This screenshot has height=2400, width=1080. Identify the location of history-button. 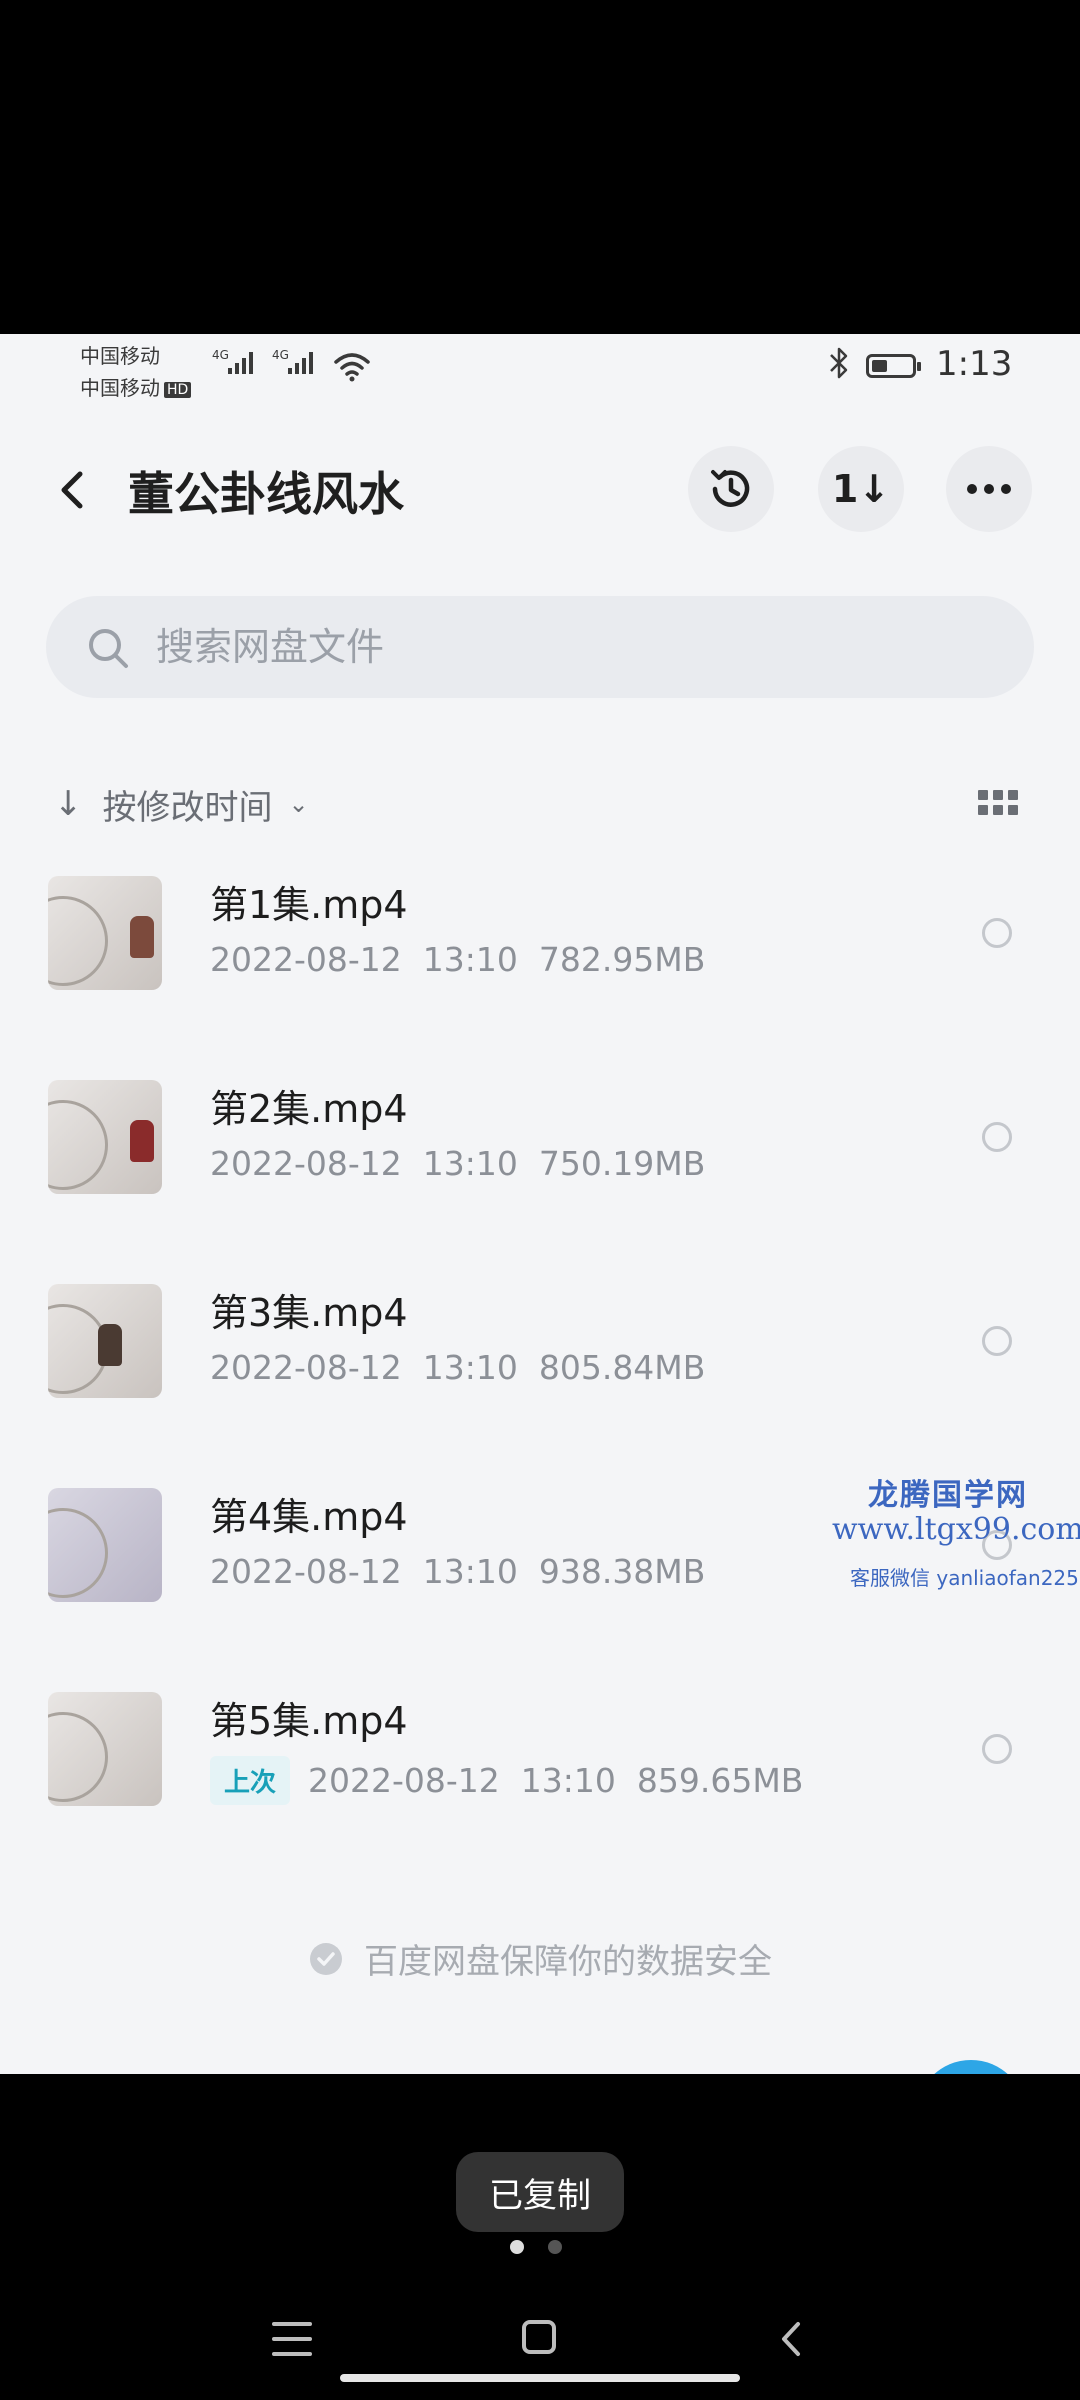
(731, 489).